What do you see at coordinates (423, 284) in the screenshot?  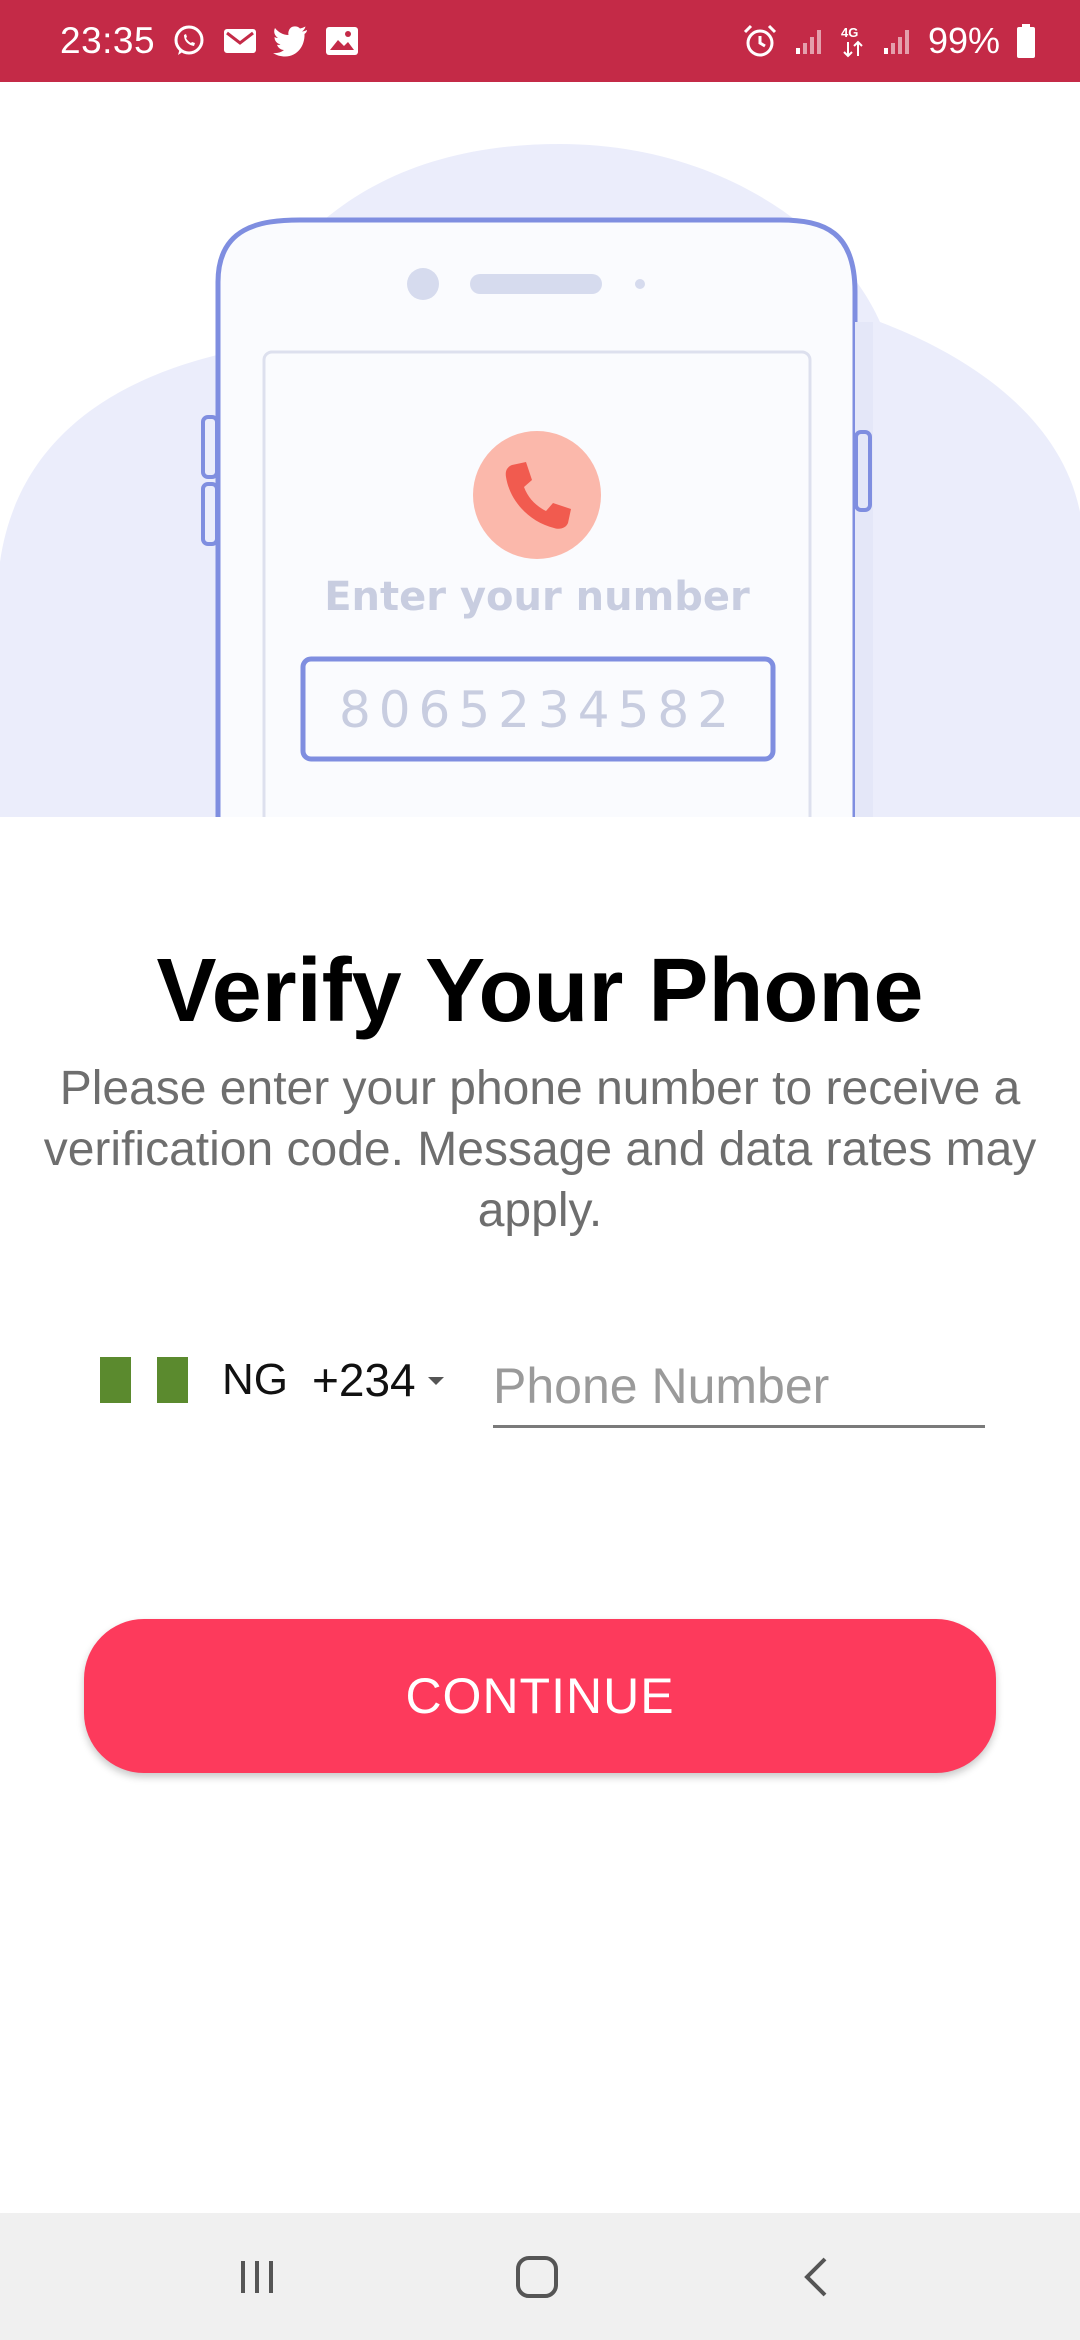 I see `camera-dot` at bounding box center [423, 284].